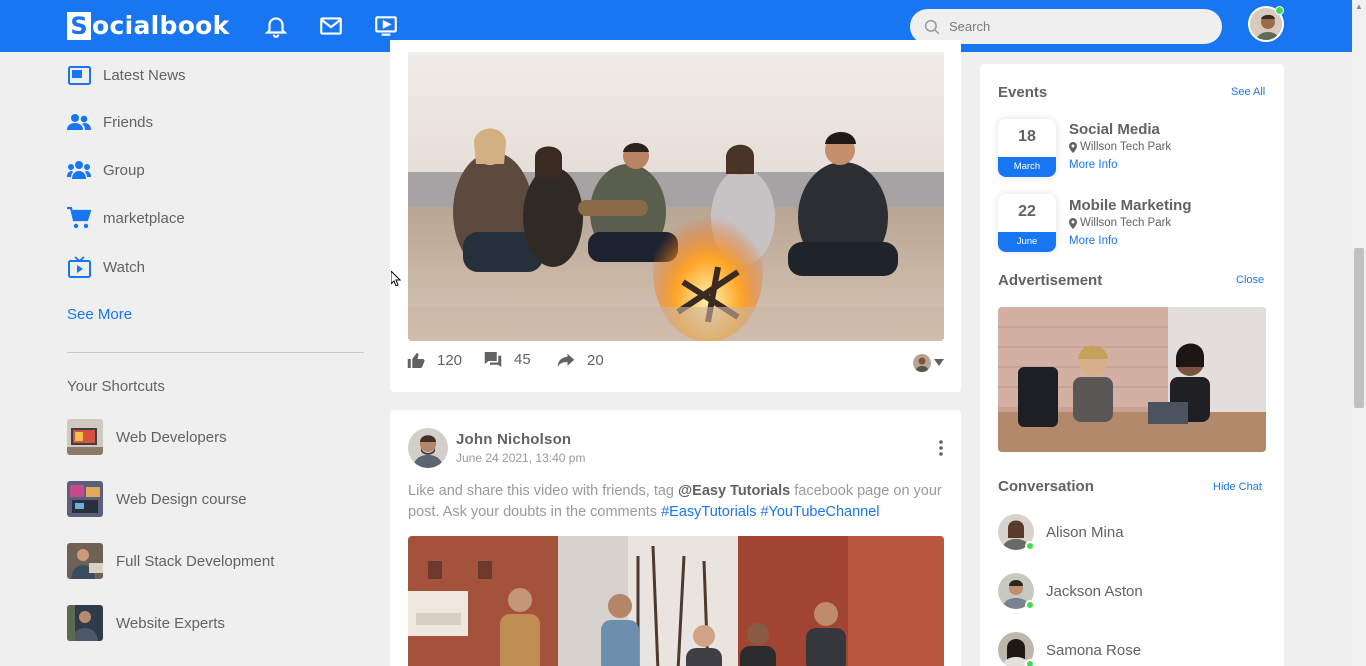 The width and height of the screenshot is (1366, 666). I want to click on friends-icon, so click(79, 122).